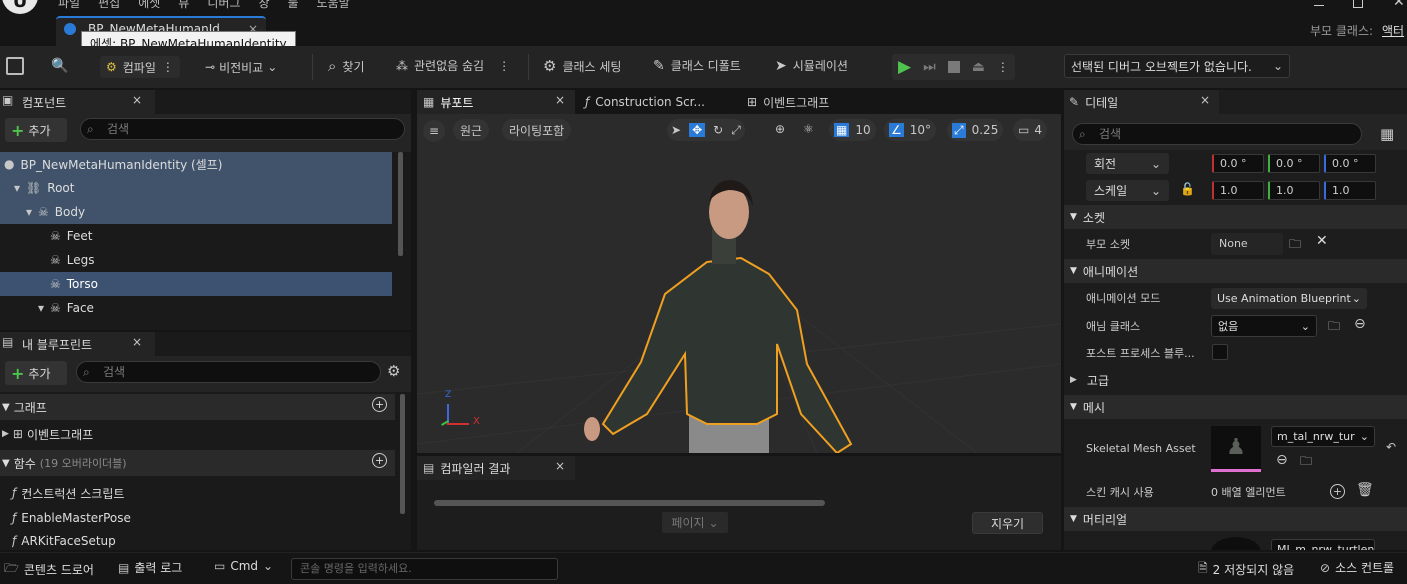 This screenshot has height=584, width=1407. Describe the element at coordinates (1238, 190) in the screenshot. I see `scale-x-field: 1.0` at that location.